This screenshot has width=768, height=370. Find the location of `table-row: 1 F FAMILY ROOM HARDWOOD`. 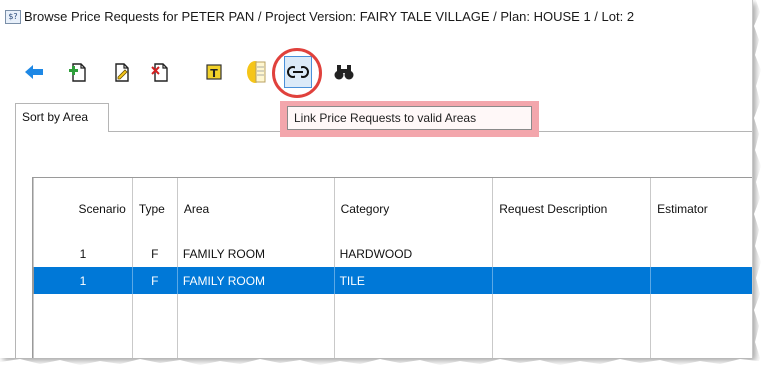

table-row: 1 F FAMILY ROOM HARDWOOD is located at coordinates (392, 253).